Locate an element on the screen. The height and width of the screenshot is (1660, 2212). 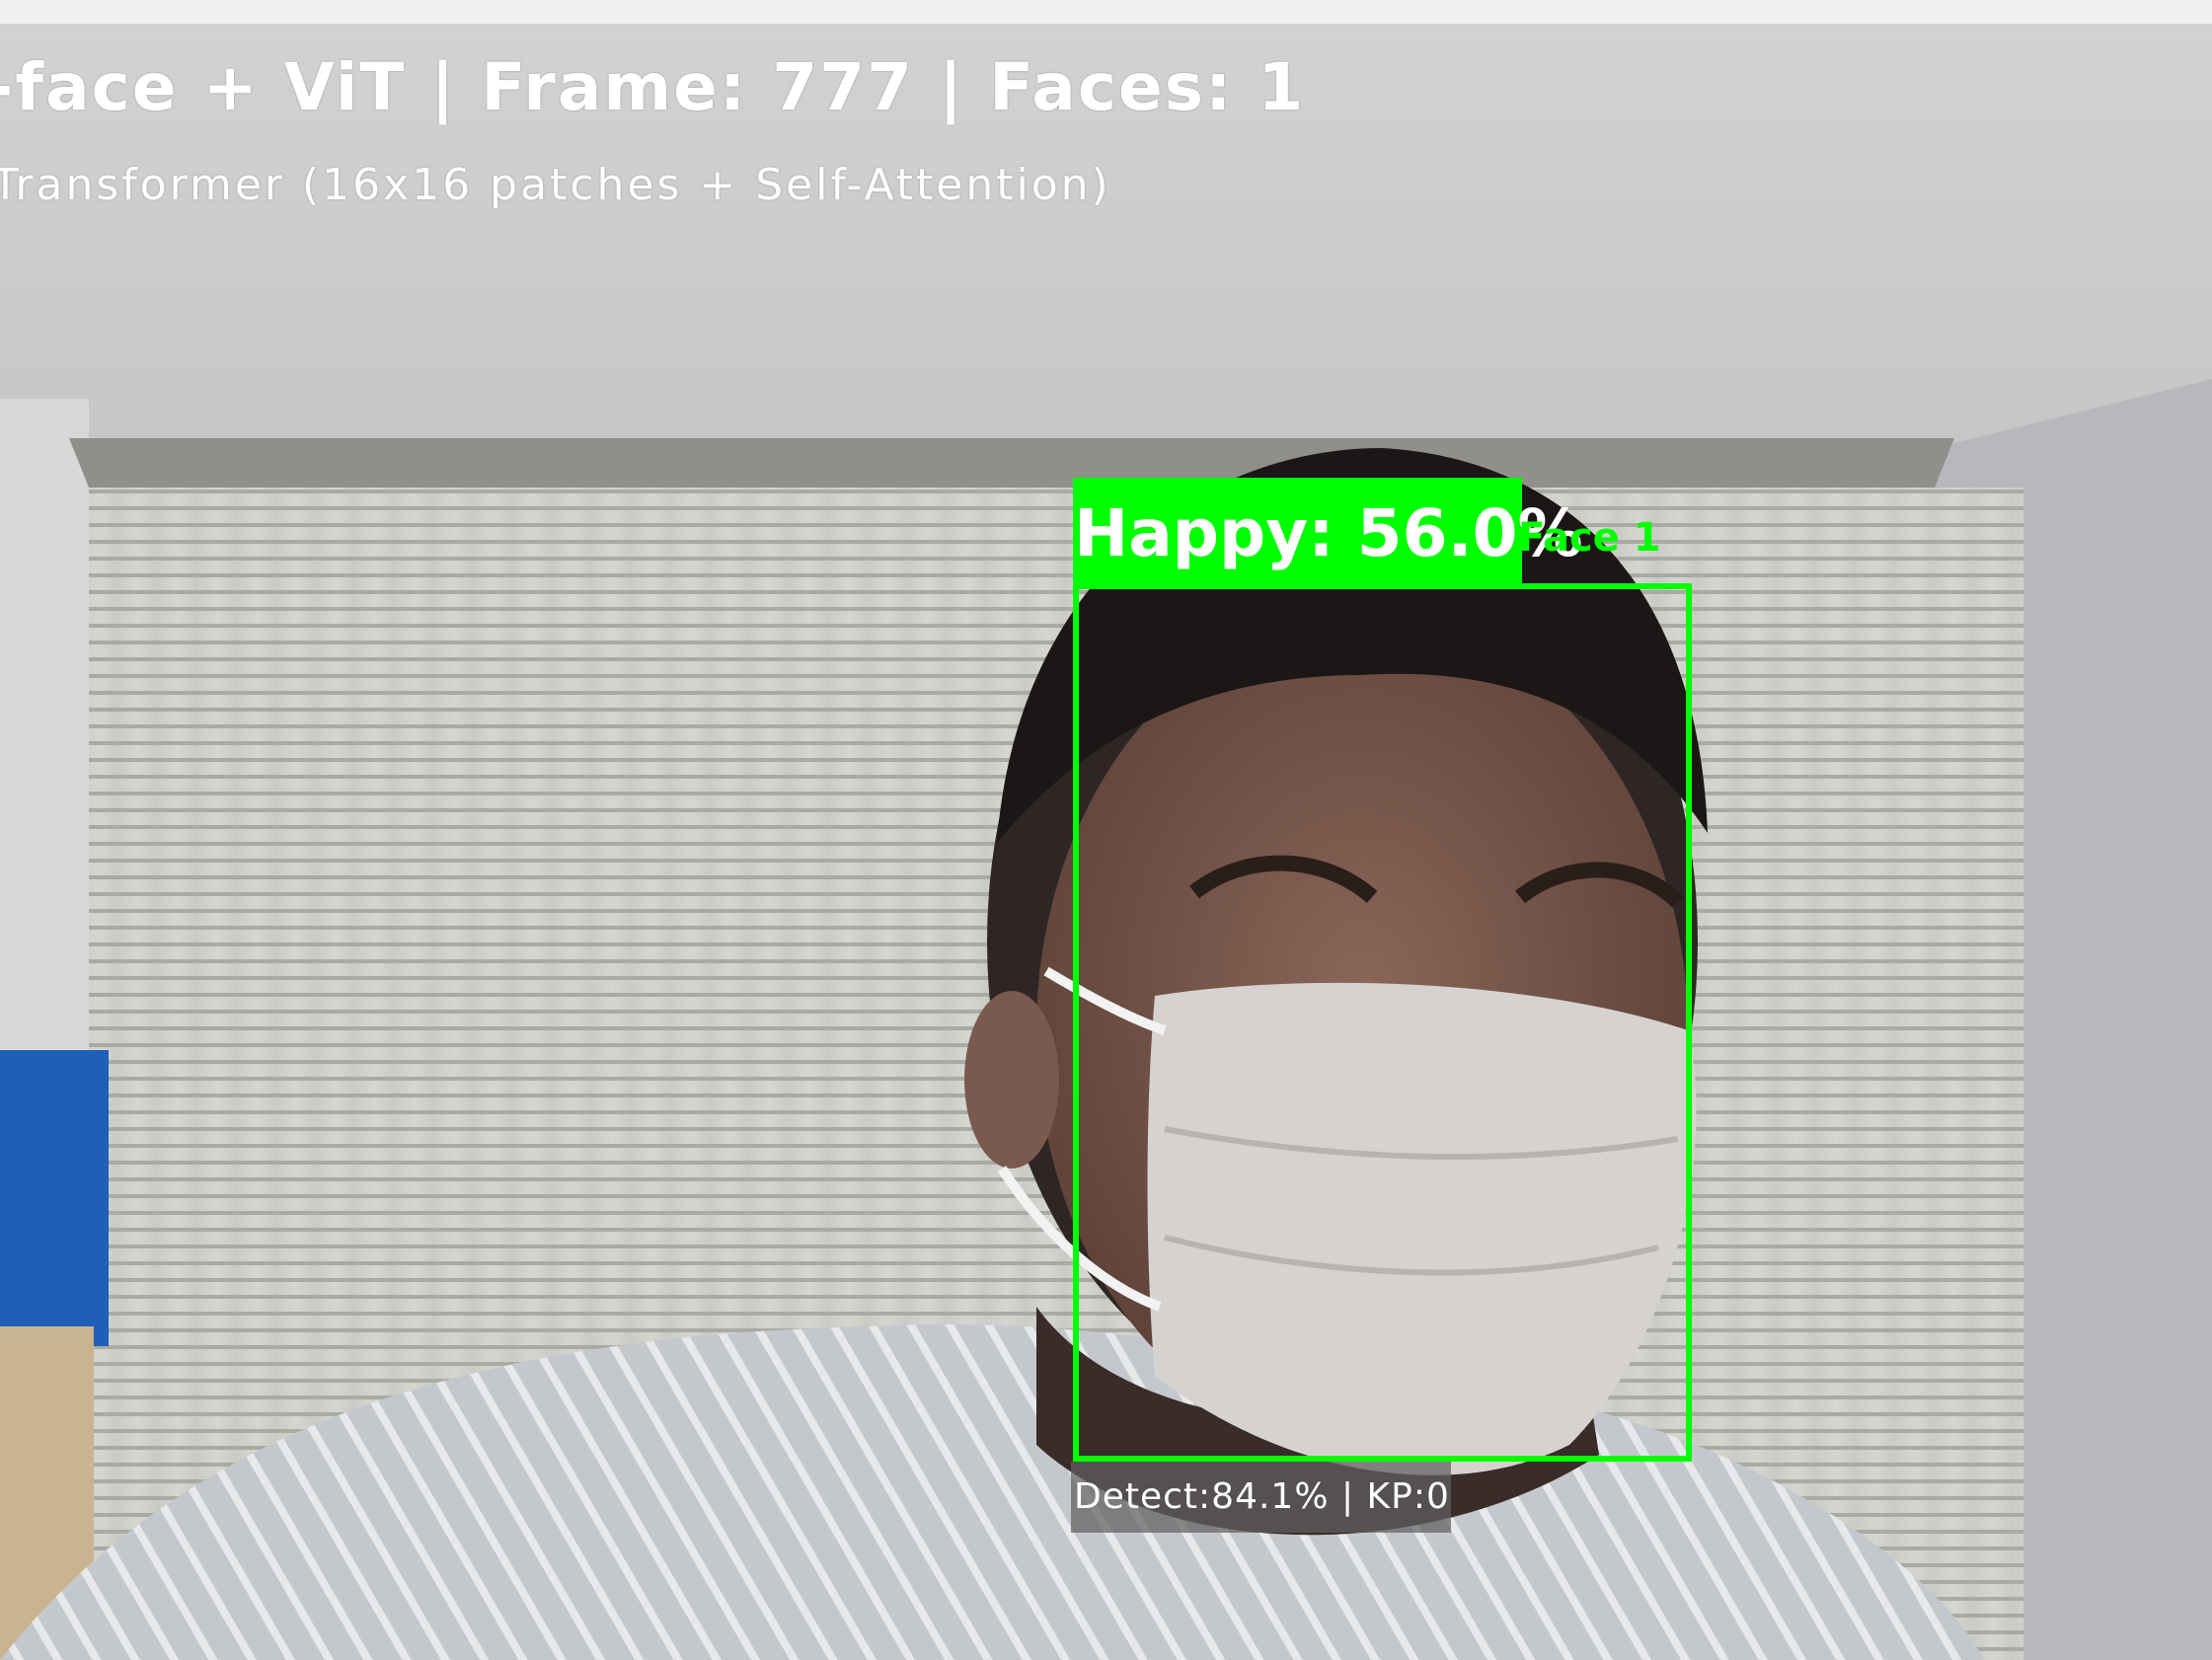
overlay-header-text: -face + ViT | Frame: 777 | Faces: 1 is located at coordinates (653, 87).